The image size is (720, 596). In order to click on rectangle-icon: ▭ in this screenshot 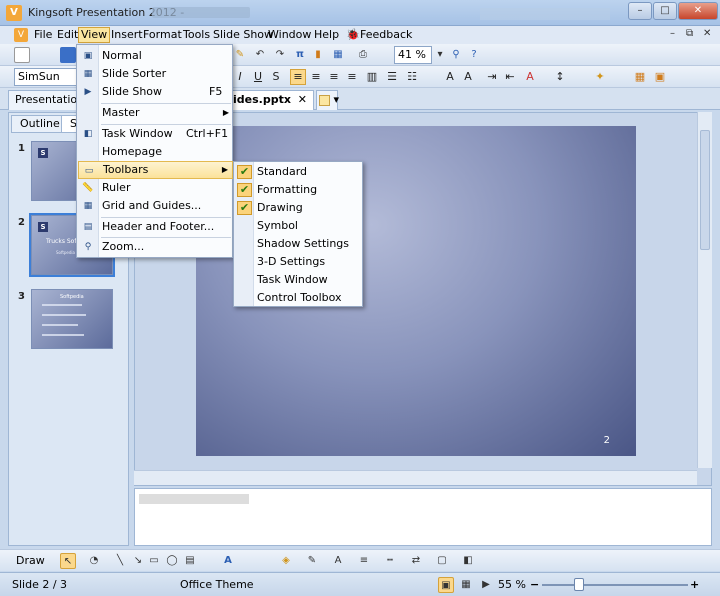, I will do `click(154, 561)`.